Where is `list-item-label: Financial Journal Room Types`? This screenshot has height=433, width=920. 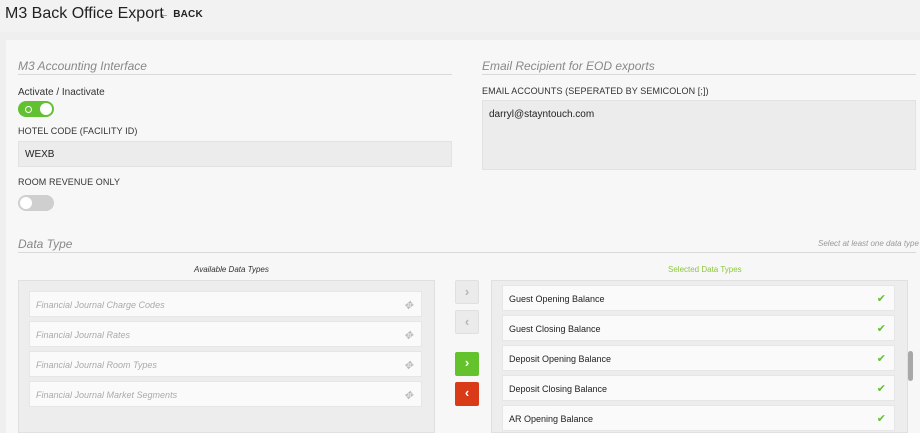
list-item-label: Financial Journal Room Types is located at coordinates (96, 365).